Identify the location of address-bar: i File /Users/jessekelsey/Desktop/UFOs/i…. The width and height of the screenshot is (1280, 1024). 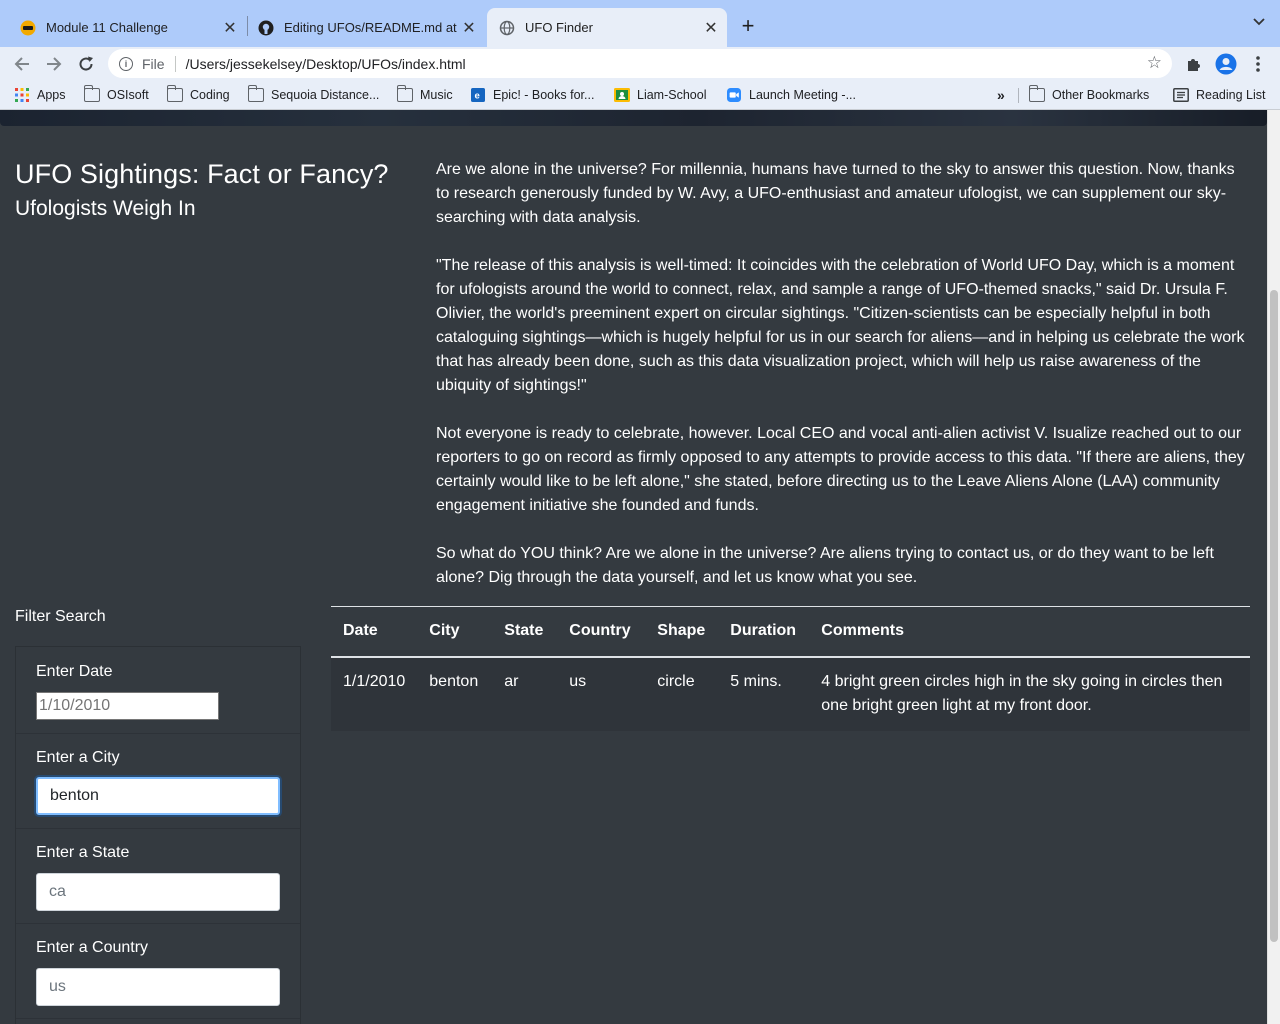
(640, 63).